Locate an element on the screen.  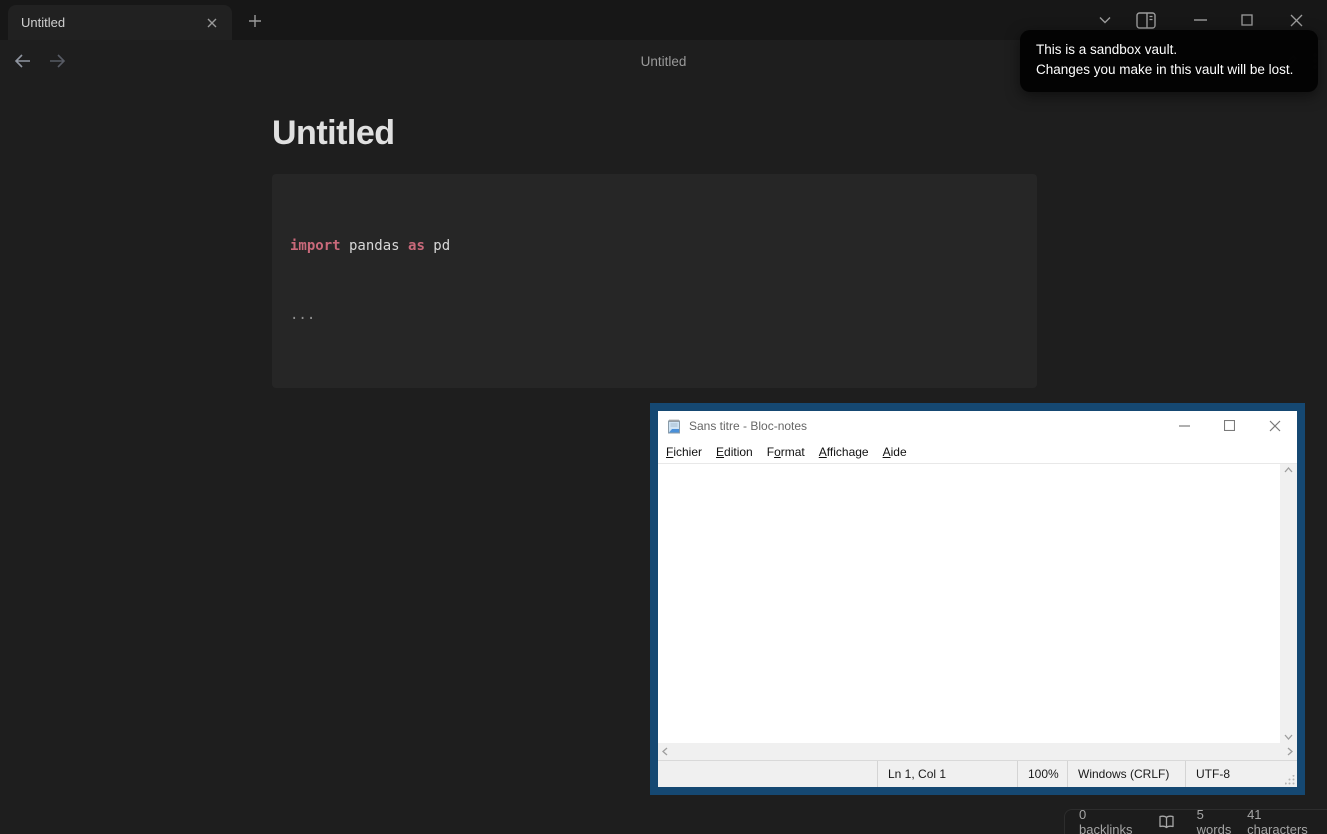
menu-fichier: Fichier is located at coordinates (684, 451).